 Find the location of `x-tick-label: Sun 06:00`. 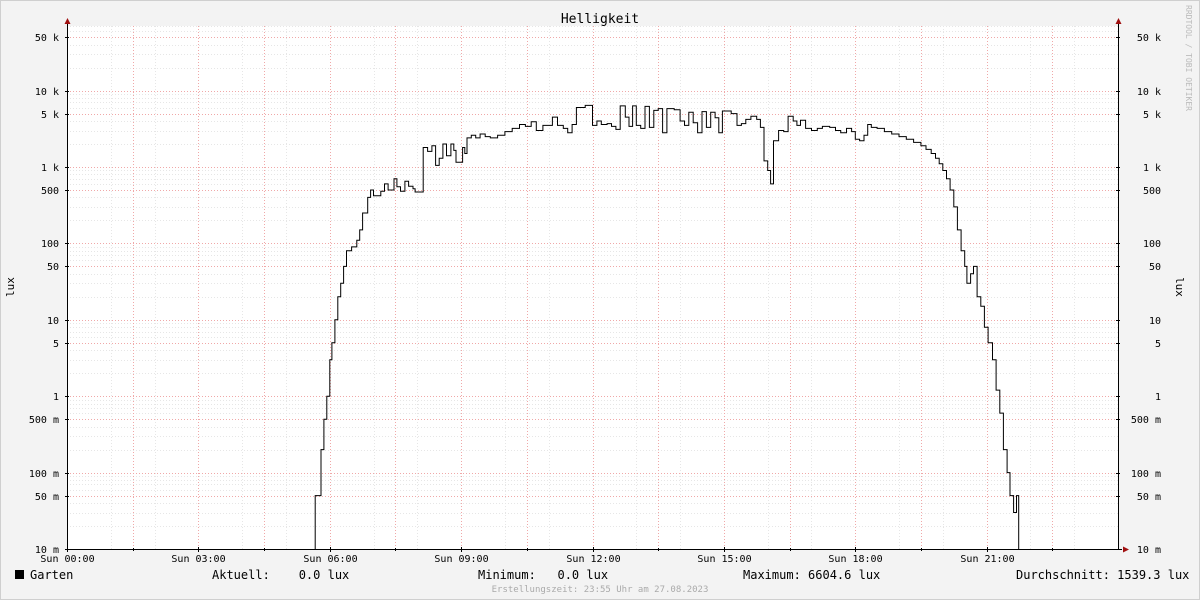

x-tick-label: Sun 06:00 is located at coordinates (330, 559).